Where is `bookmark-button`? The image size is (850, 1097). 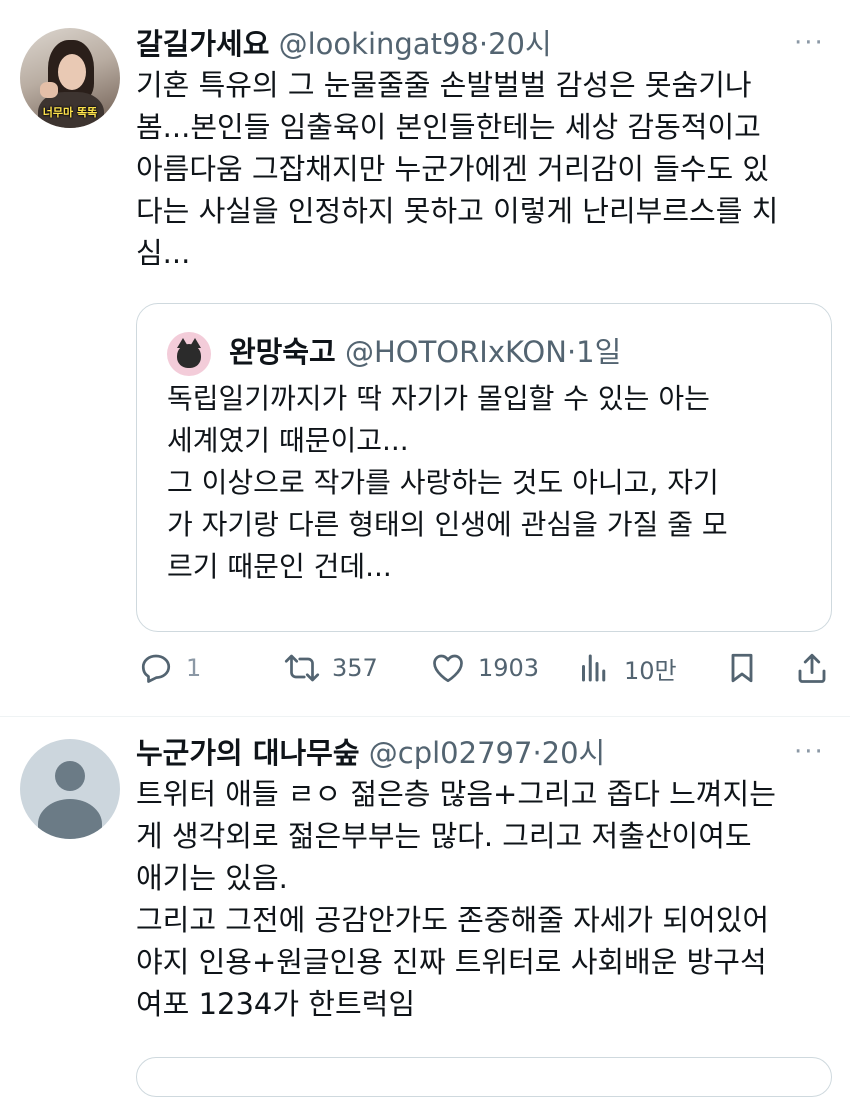 bookmark-button is located at coordinates (742, 668).